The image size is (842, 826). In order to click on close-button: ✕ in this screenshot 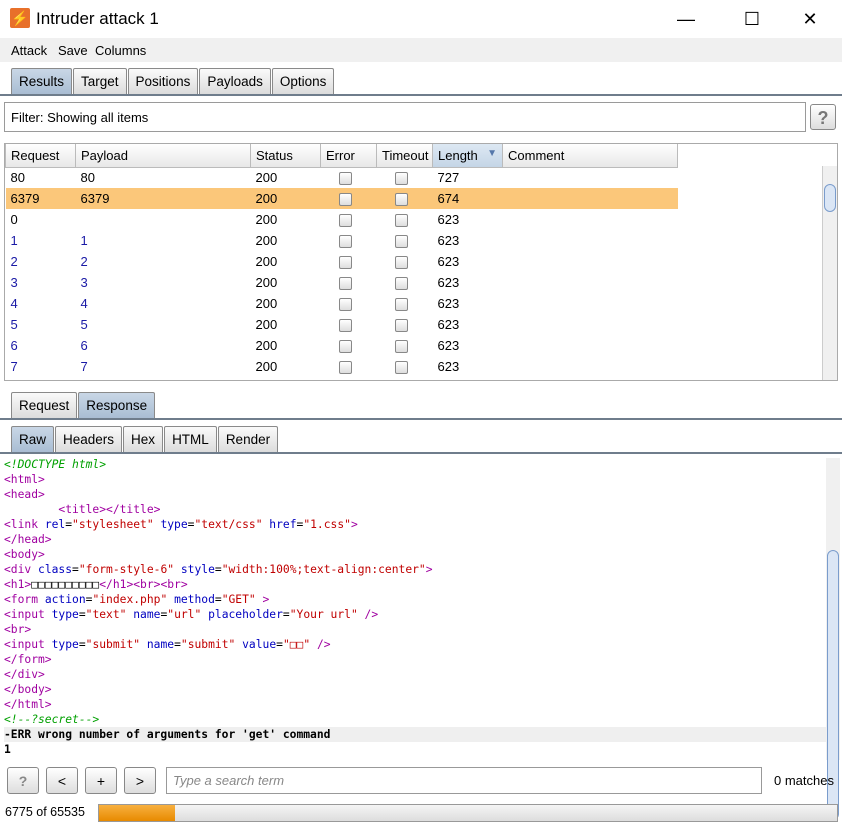, I will do `click(810, 19)`.